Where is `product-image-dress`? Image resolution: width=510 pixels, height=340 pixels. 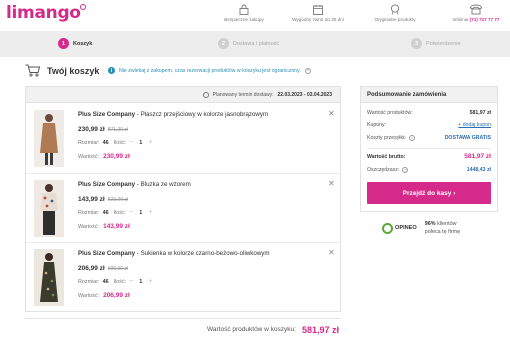 product-image-dress is located at coordinates (49, 277).